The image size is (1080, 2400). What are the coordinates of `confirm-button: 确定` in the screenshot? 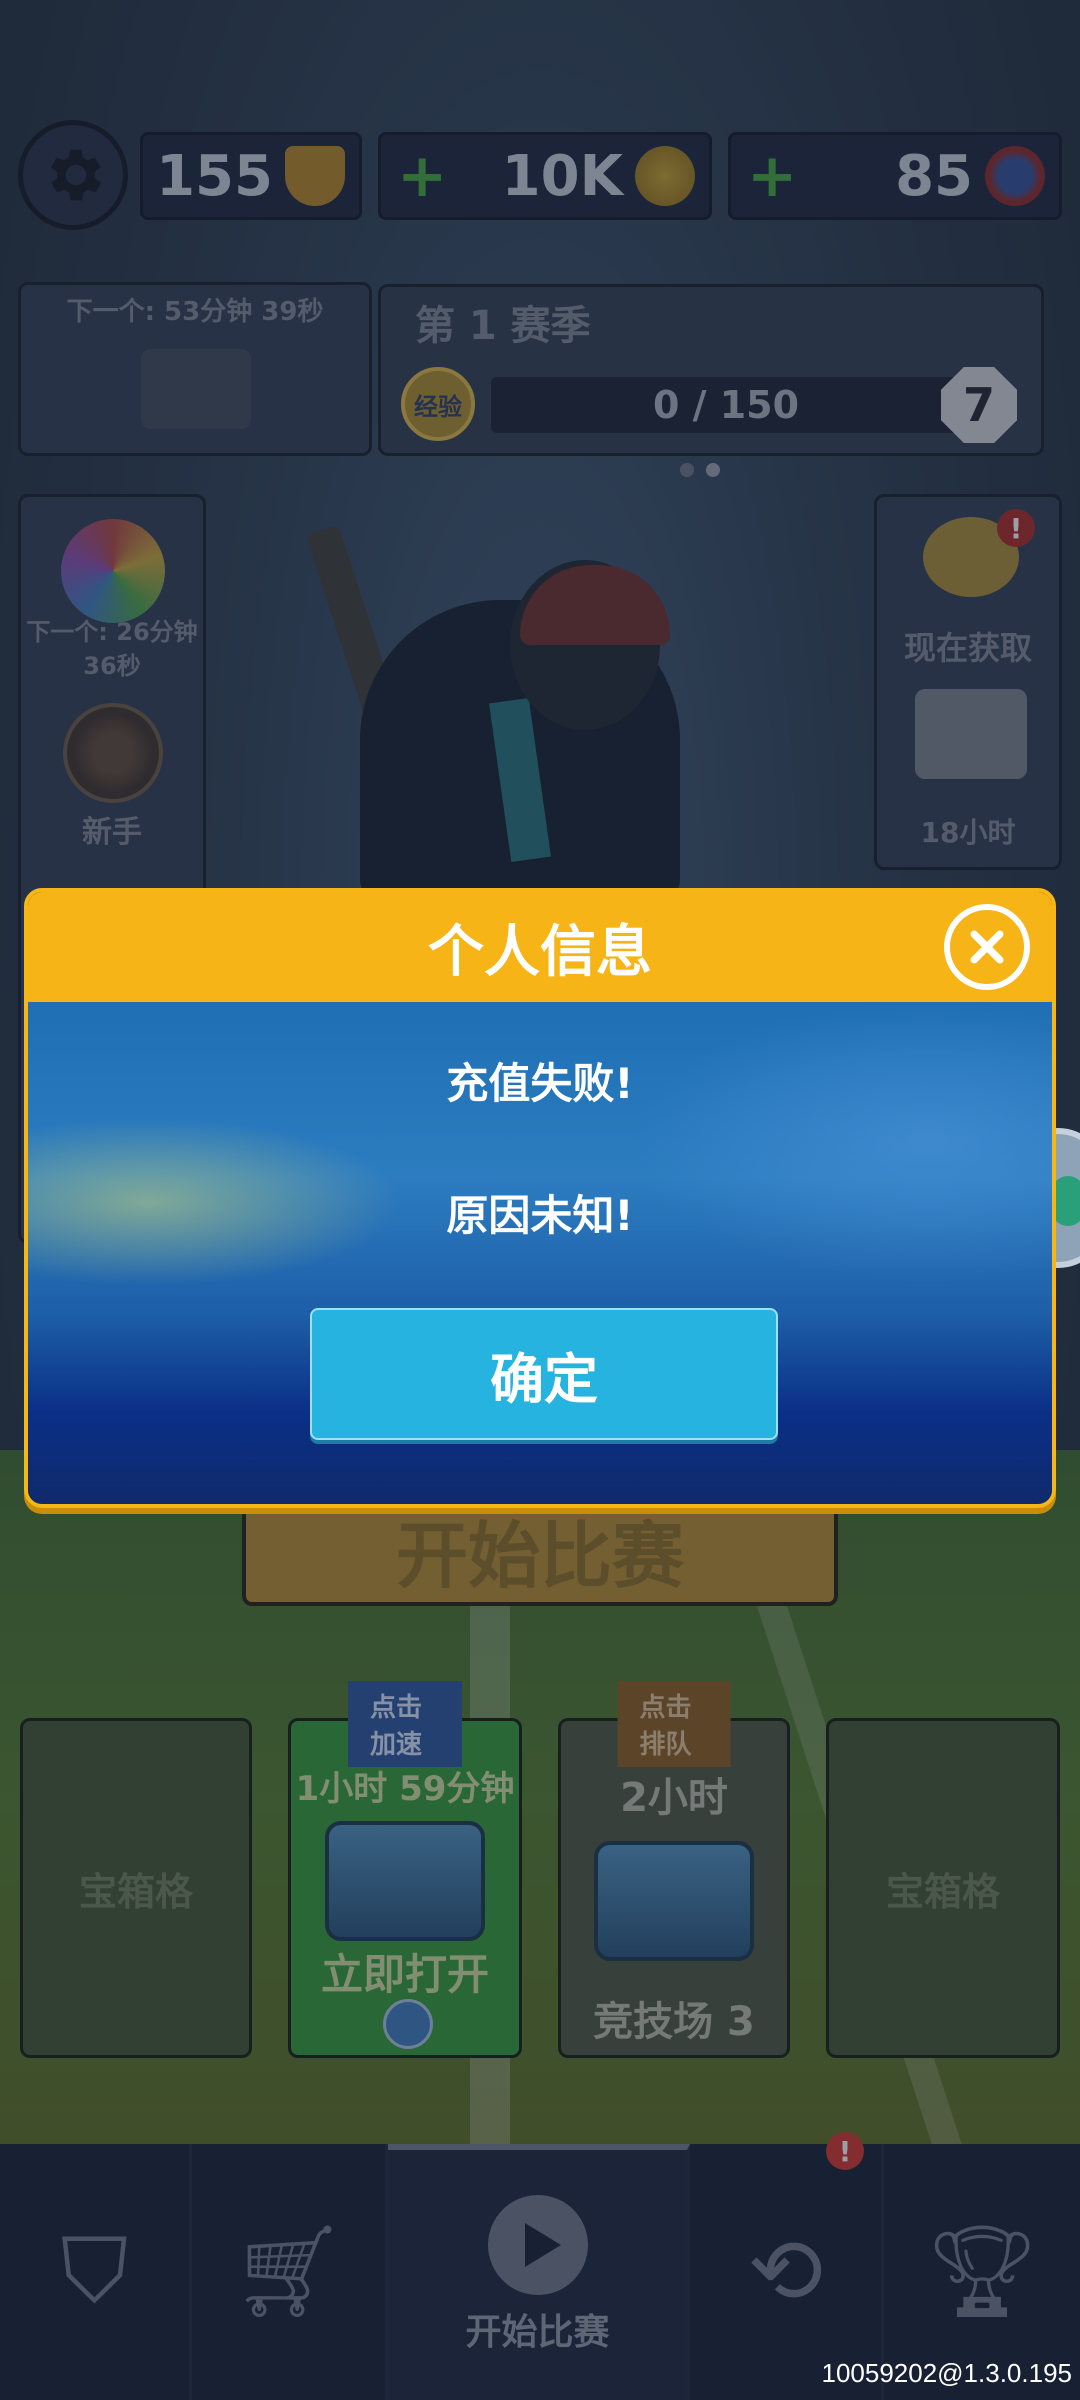 It's located at (544, 1374).